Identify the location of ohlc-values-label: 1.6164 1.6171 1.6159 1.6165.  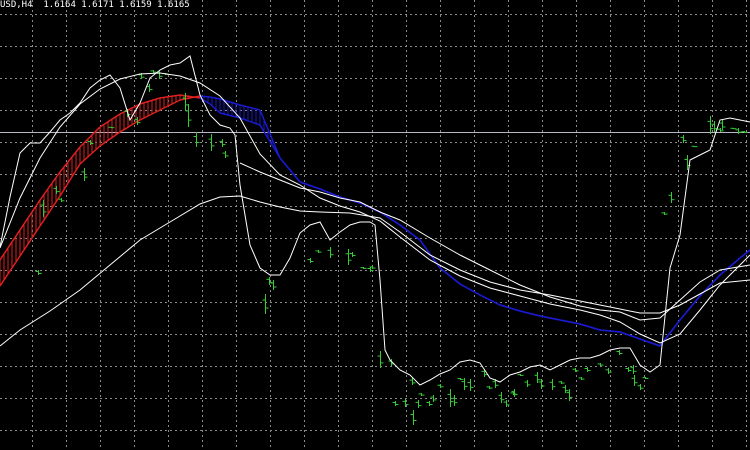
(116, 5).